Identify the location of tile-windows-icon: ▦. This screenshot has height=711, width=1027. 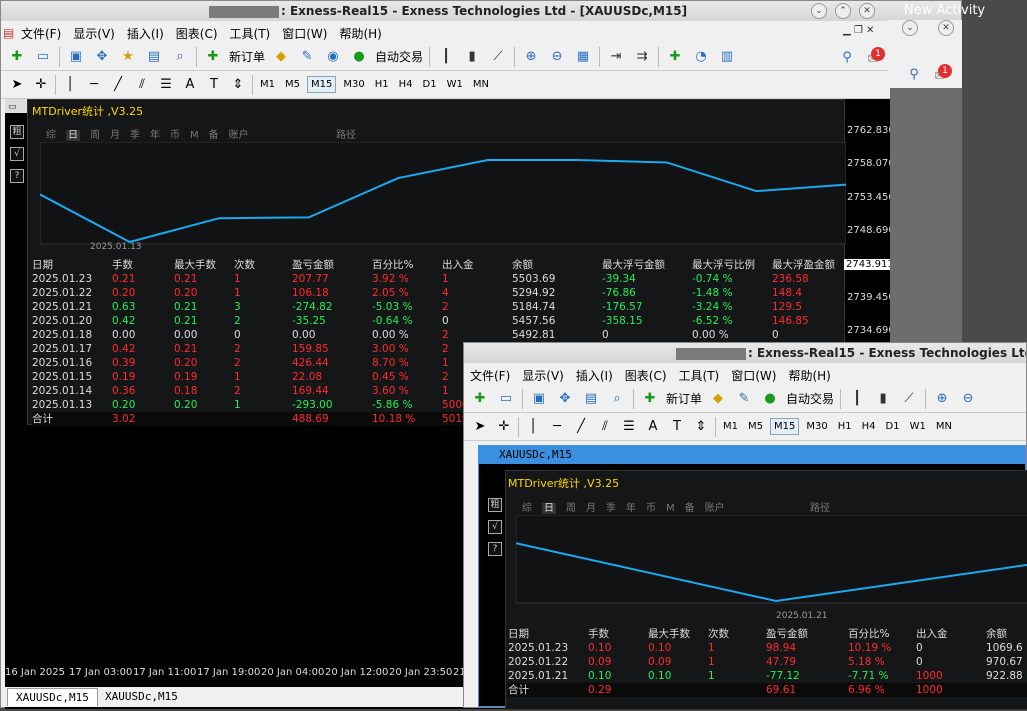
(583, 57).